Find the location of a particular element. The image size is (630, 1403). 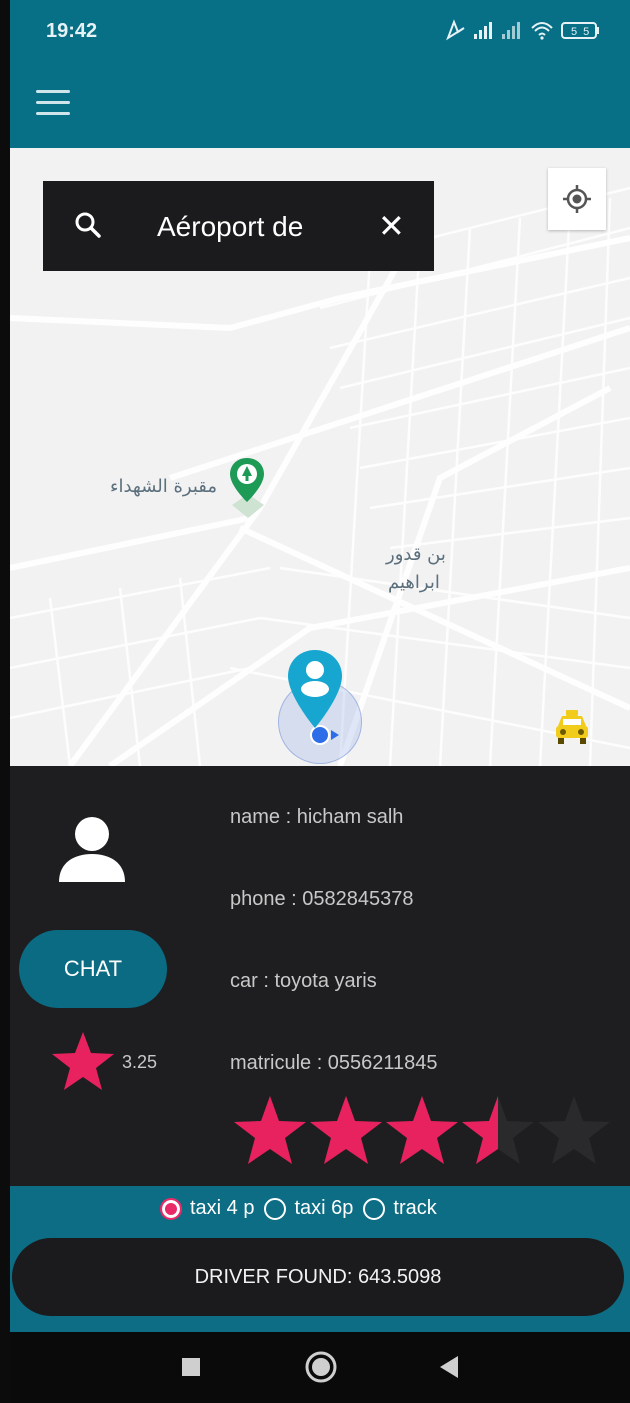

search-bar: Aéroport de ✕ is located at coordinates (238, 226).